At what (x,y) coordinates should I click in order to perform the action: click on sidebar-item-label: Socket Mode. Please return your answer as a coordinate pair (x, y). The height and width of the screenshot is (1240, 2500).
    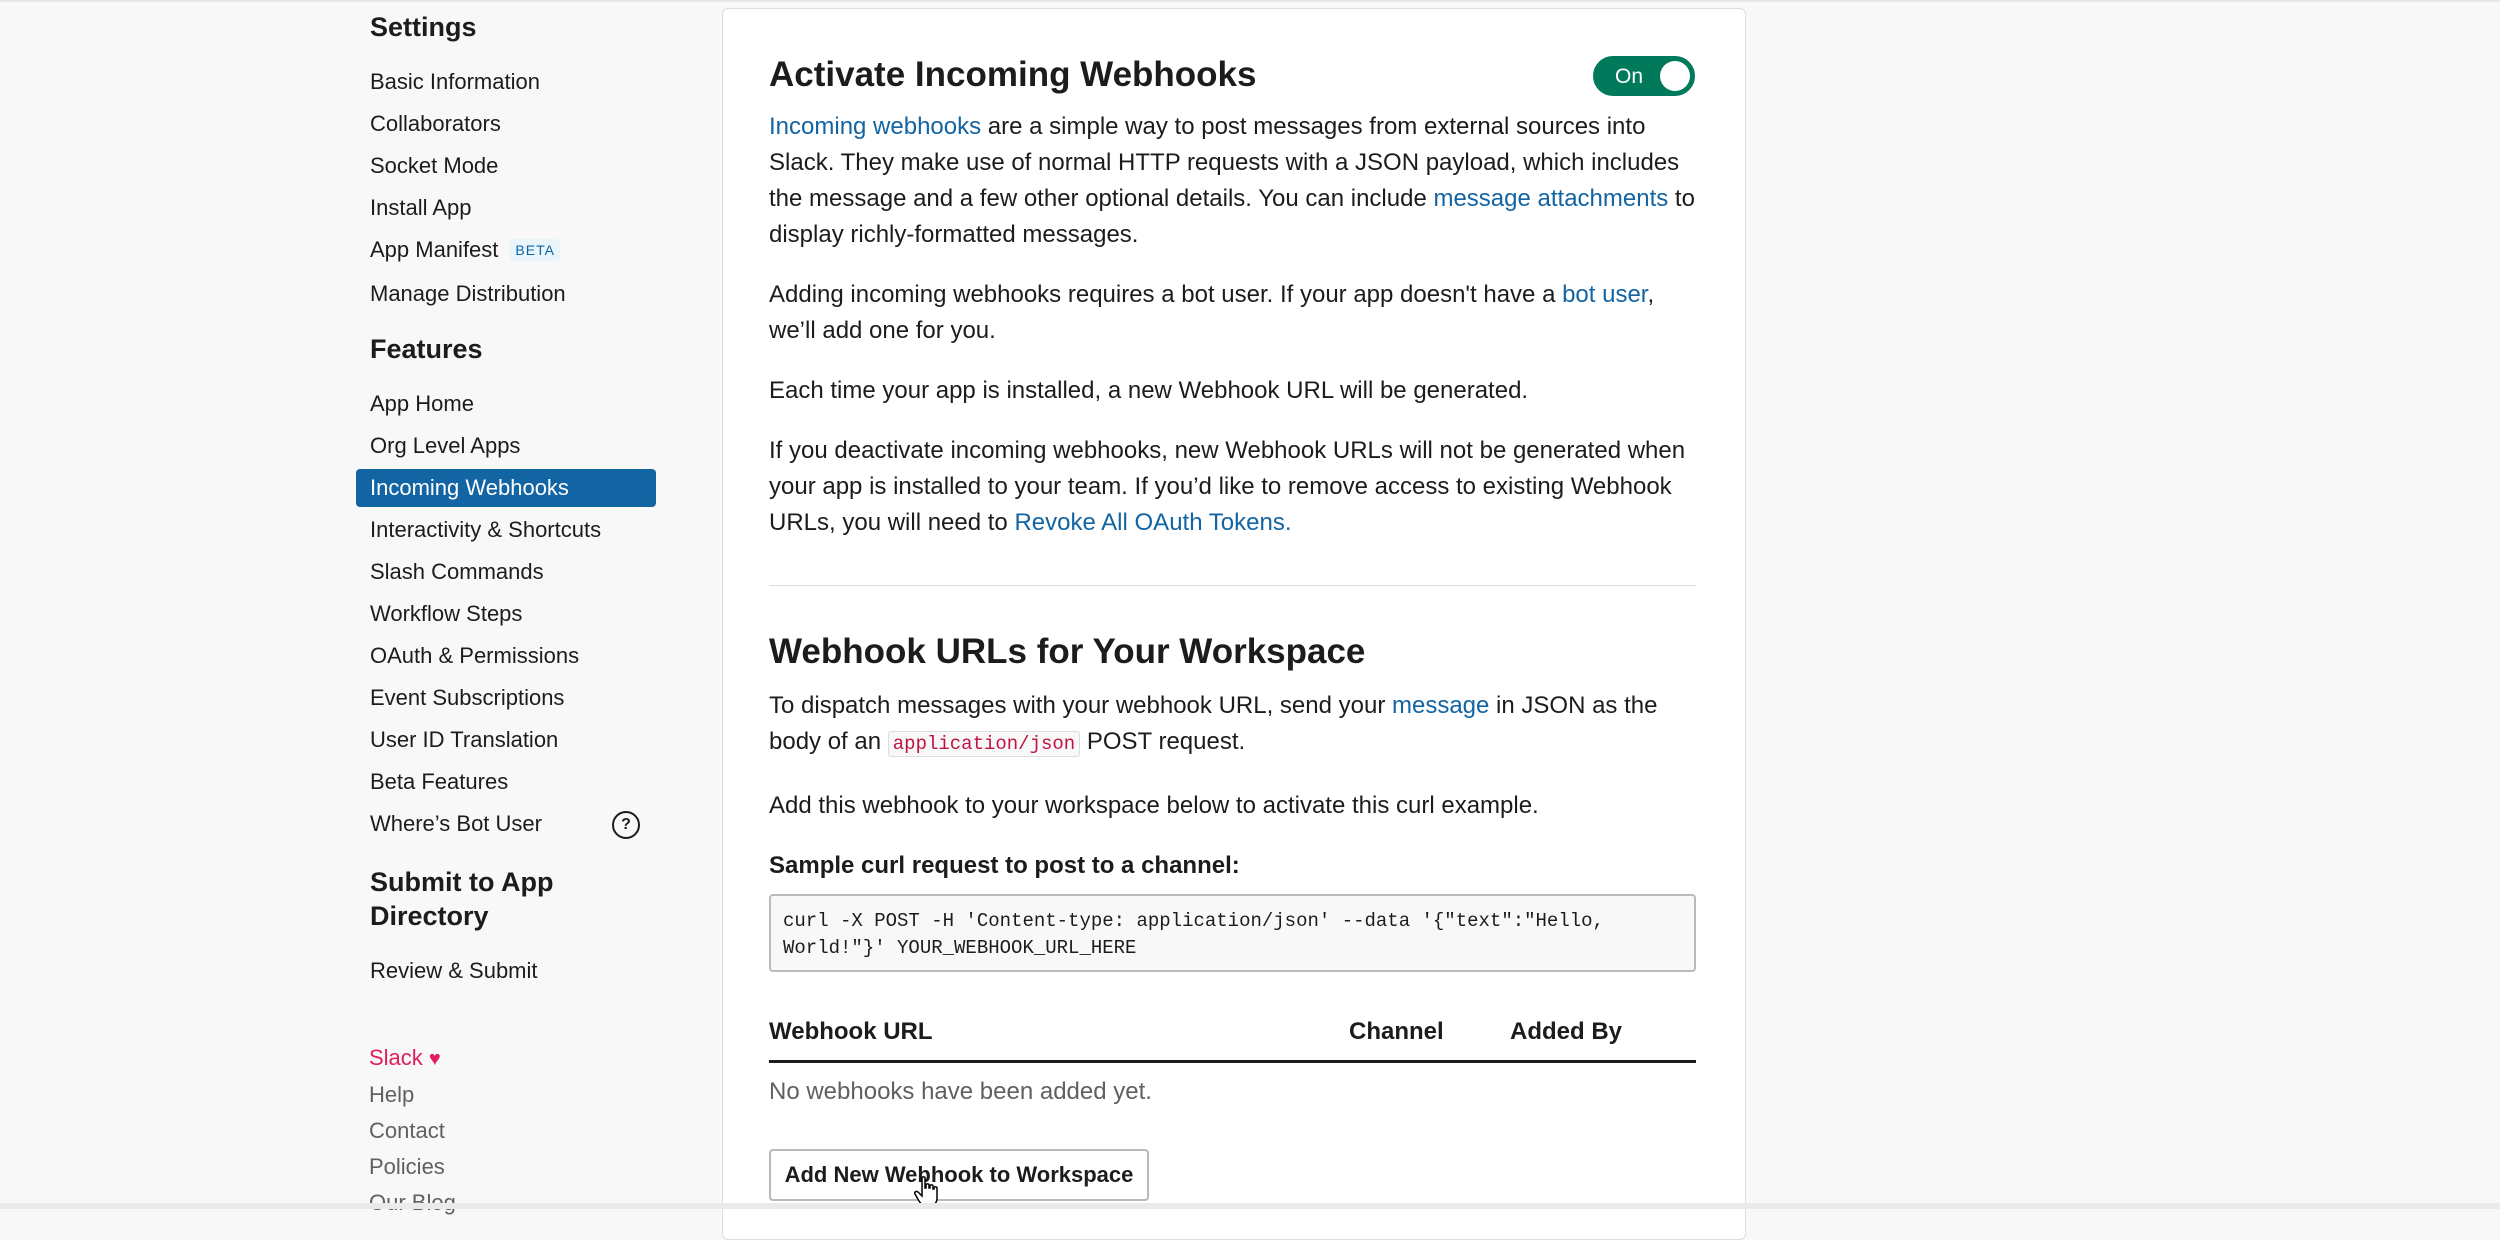
    Looking at the image, I should click on (434, 165).